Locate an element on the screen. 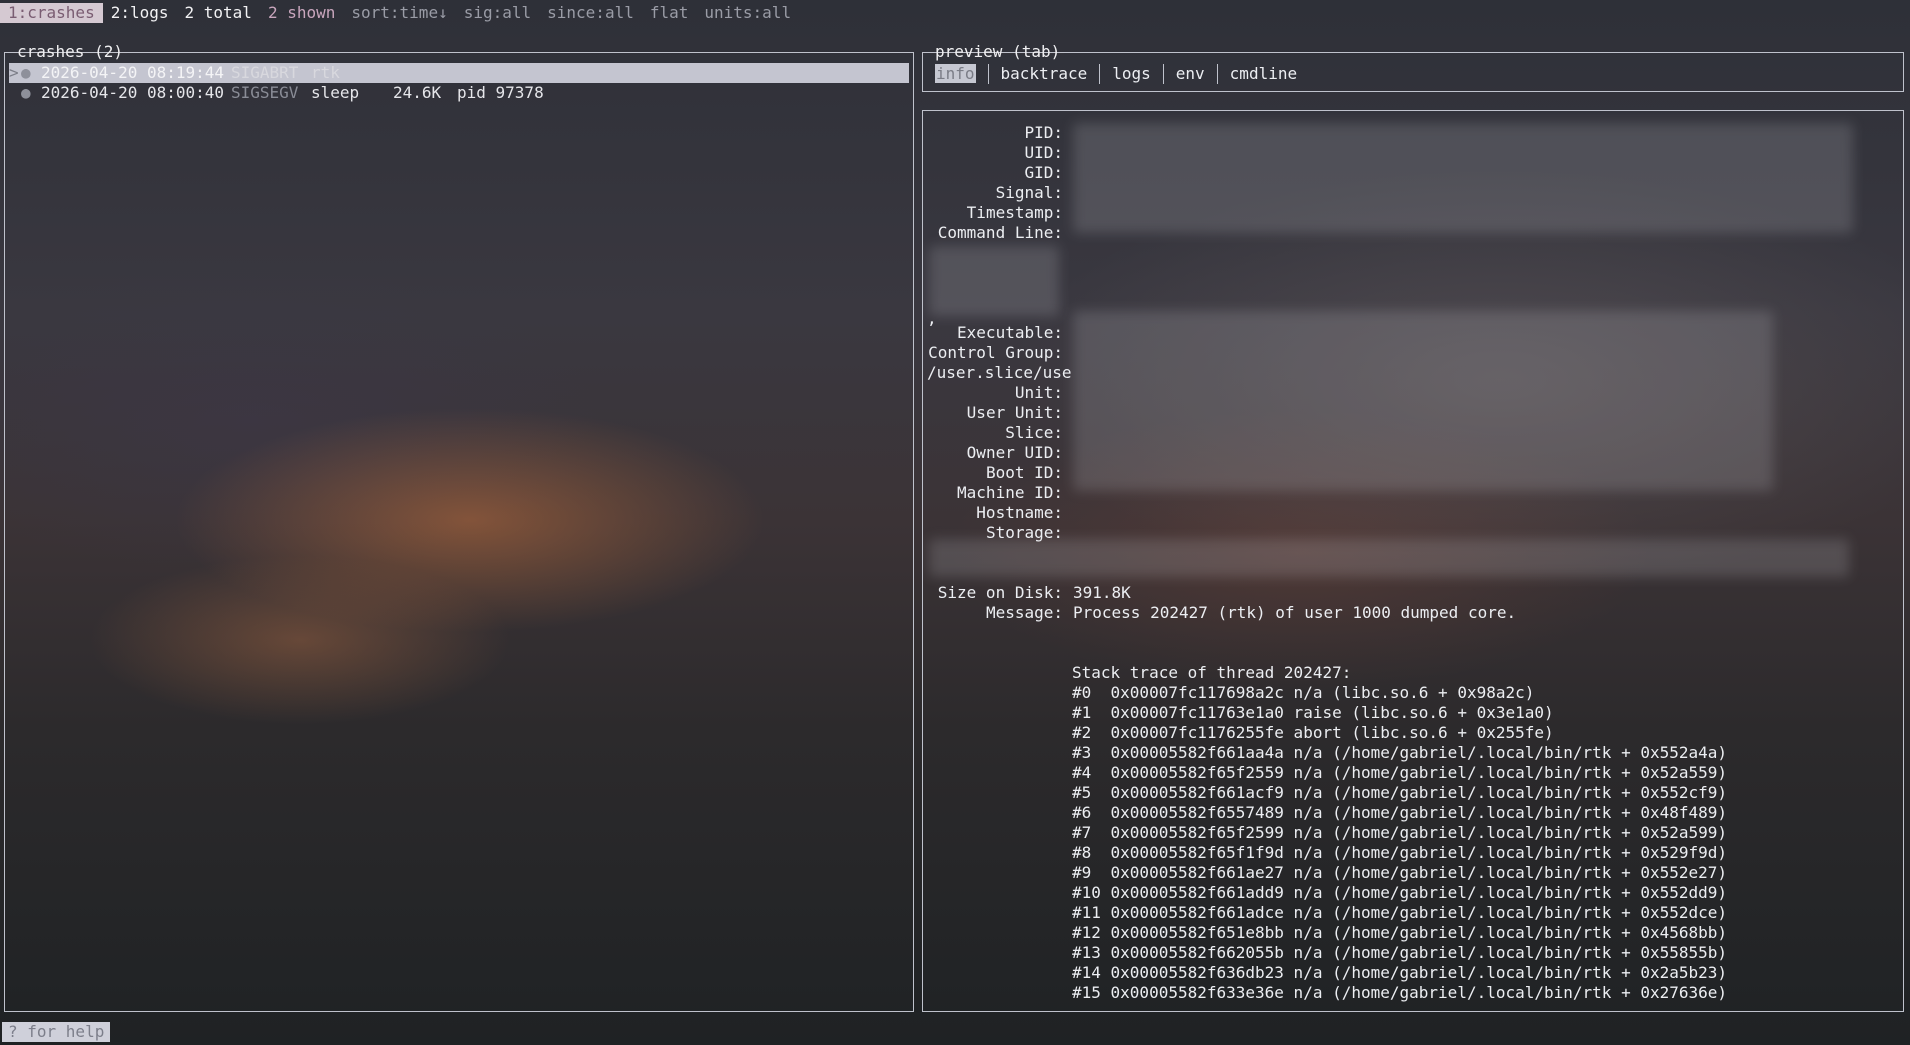 Image resolution: width=1910 pixels, height=1045 pixels. shown-count: 2 shown is located at coordinates (301, 12).